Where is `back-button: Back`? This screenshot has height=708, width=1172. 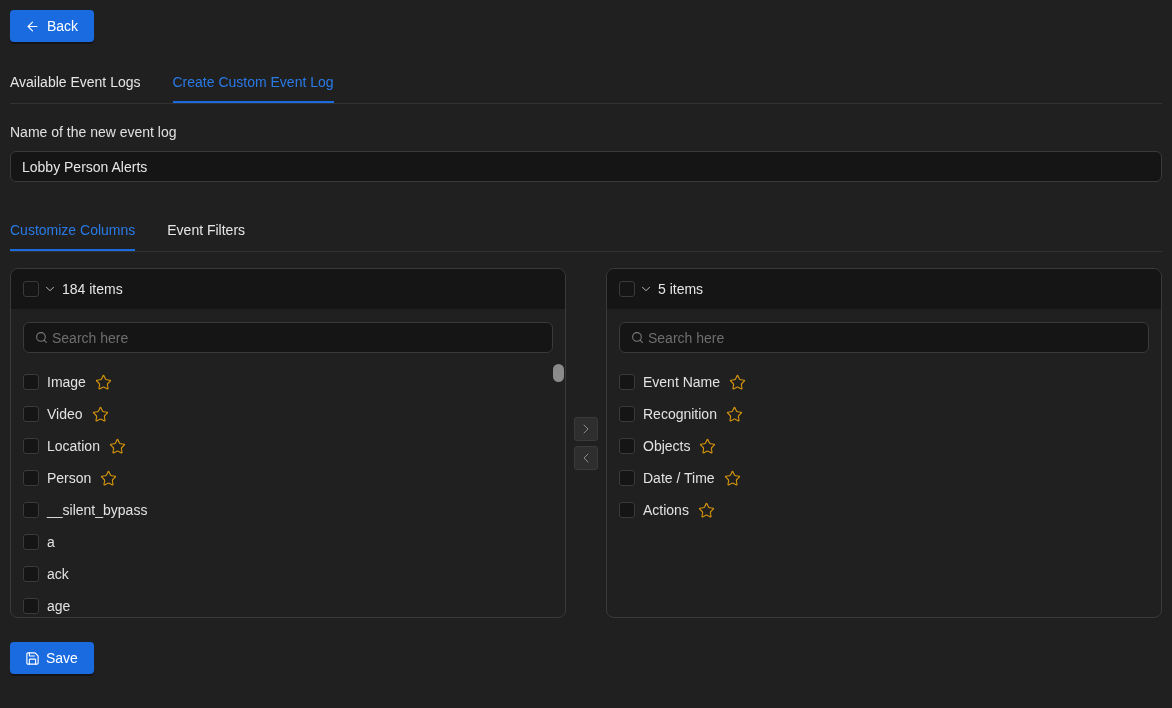
back-button: Back is located at coordinates (52, 26).